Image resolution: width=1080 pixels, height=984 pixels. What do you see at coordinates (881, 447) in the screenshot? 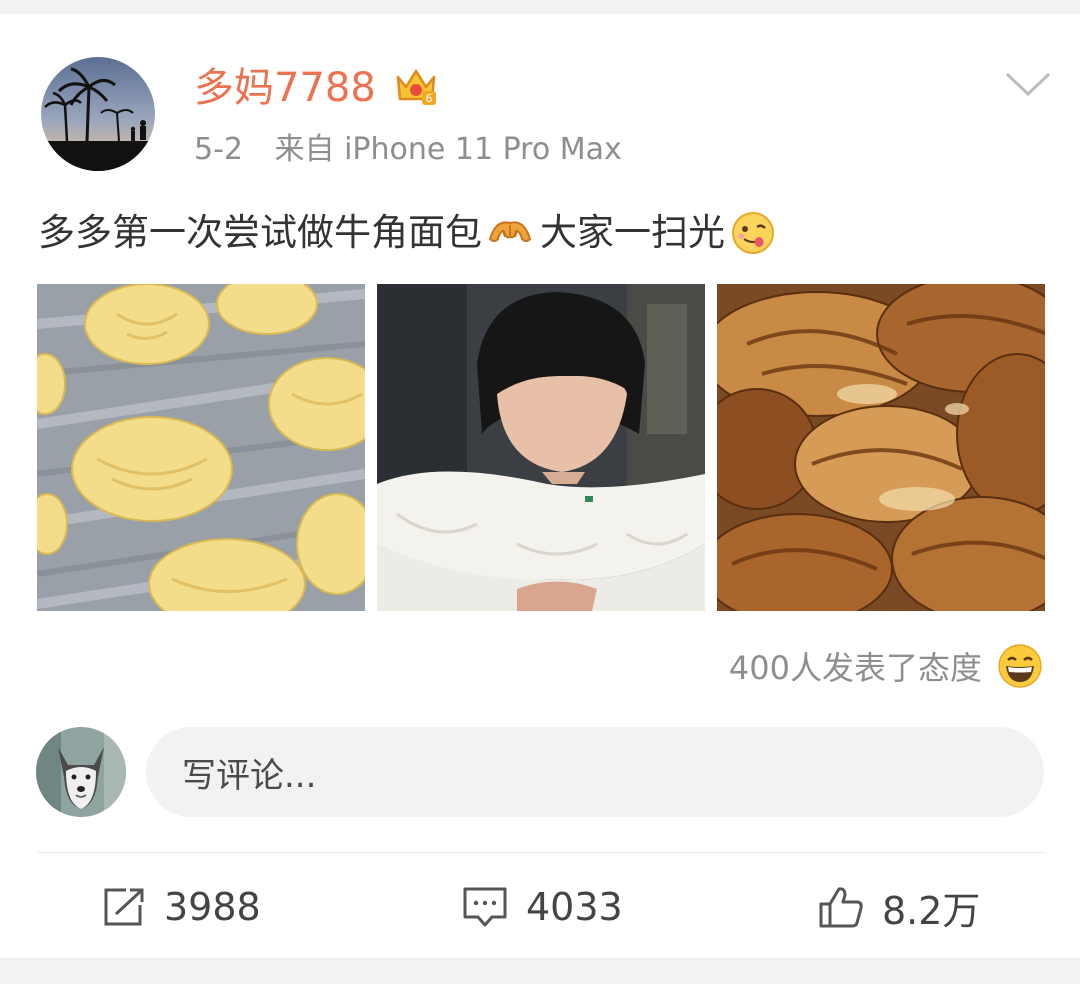
I see `photo-baked-croissants` at bounding box center [881, 447].